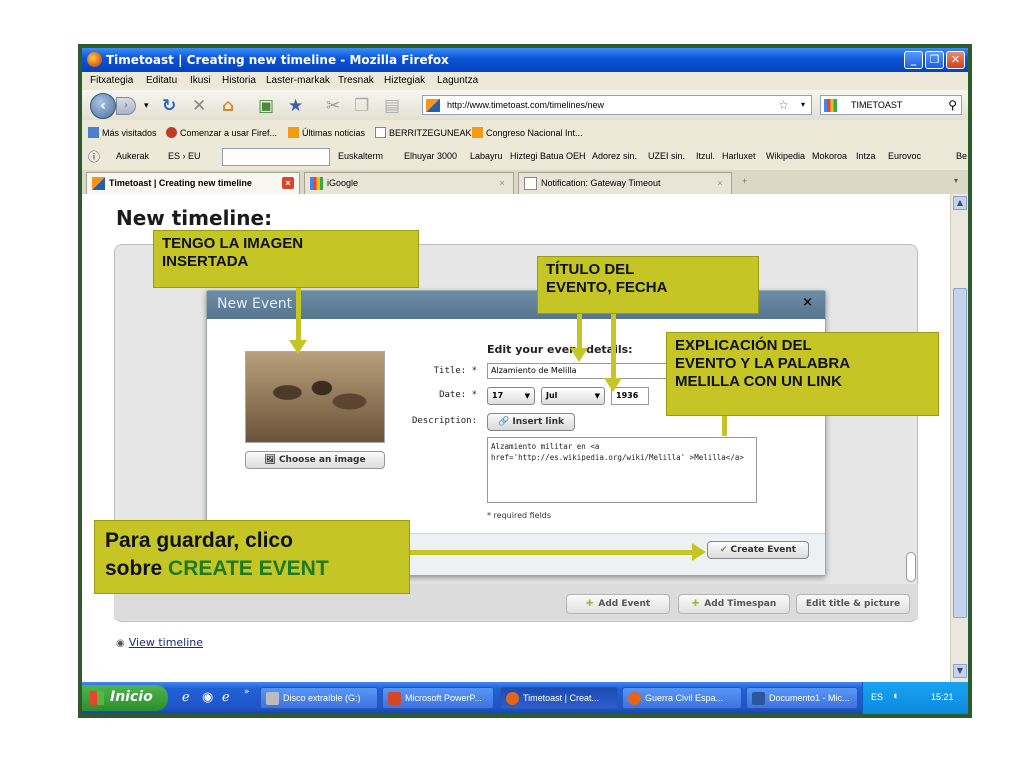 Image resolution: width=1024 pixels, height=768 pixels. I want to click on menu-item: Ikusi, so click(200, 80).